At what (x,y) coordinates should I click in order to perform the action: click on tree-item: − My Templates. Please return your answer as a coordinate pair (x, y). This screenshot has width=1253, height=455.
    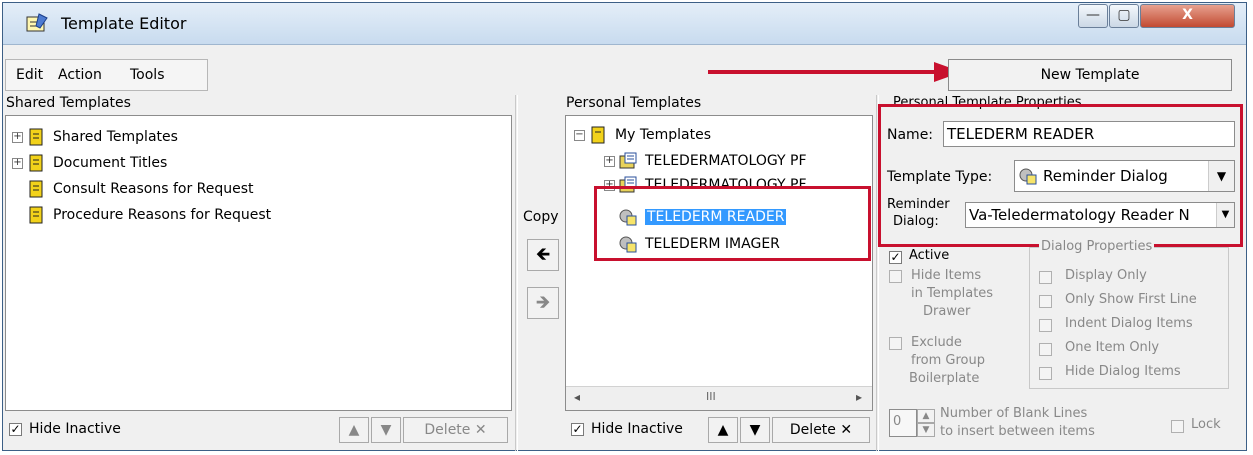
    Looking at the image, I should click on (642, 135).